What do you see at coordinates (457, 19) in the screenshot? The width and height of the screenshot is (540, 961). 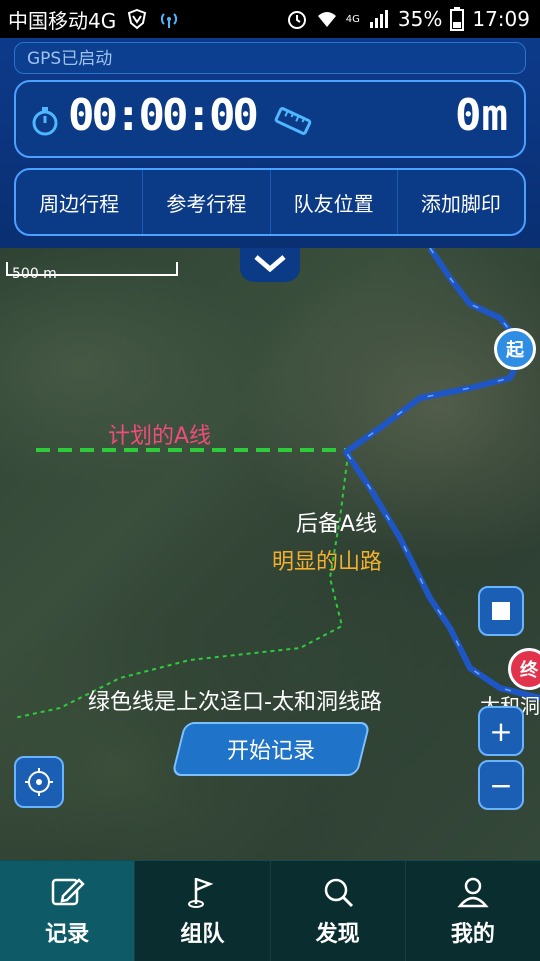 I see `battery-icon` at bounding box center [457, 19].